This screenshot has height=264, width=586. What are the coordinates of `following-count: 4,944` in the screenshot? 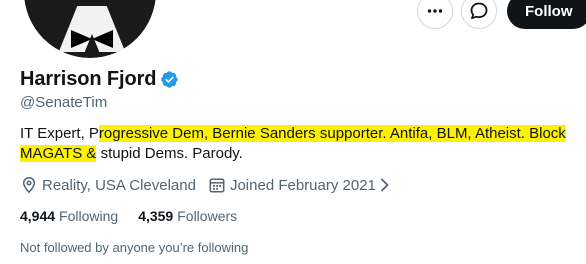 It's located at (38, 216).